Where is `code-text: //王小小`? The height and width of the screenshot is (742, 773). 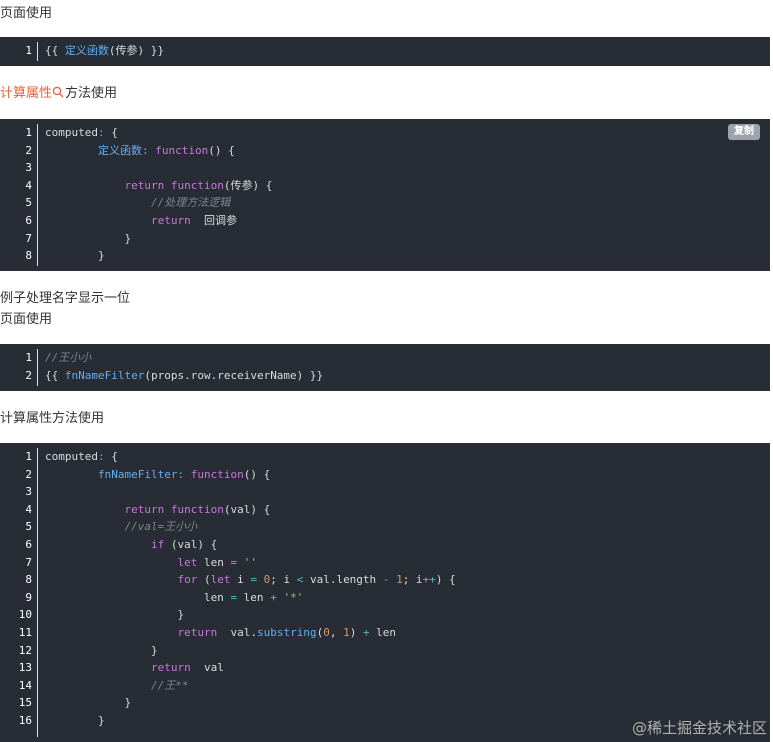 code-text: //王小小 is located at coordinates (68, 358).